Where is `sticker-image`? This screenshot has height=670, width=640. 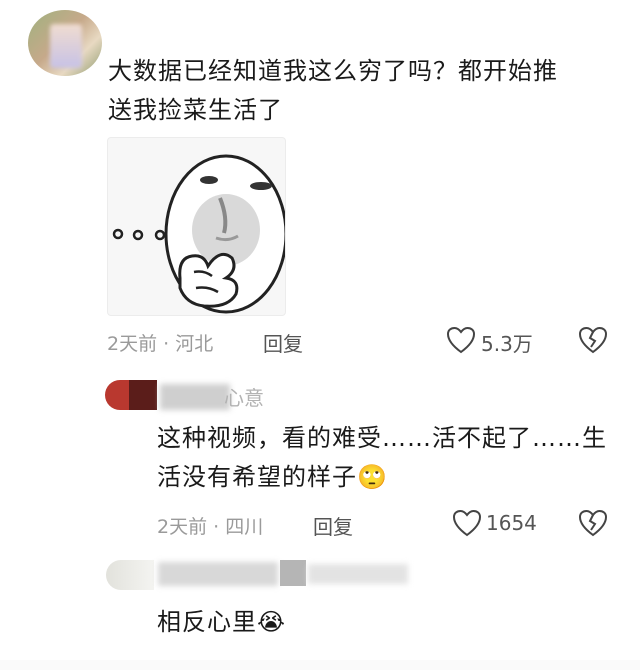 sticker-image is located at coordinates (196, 226).